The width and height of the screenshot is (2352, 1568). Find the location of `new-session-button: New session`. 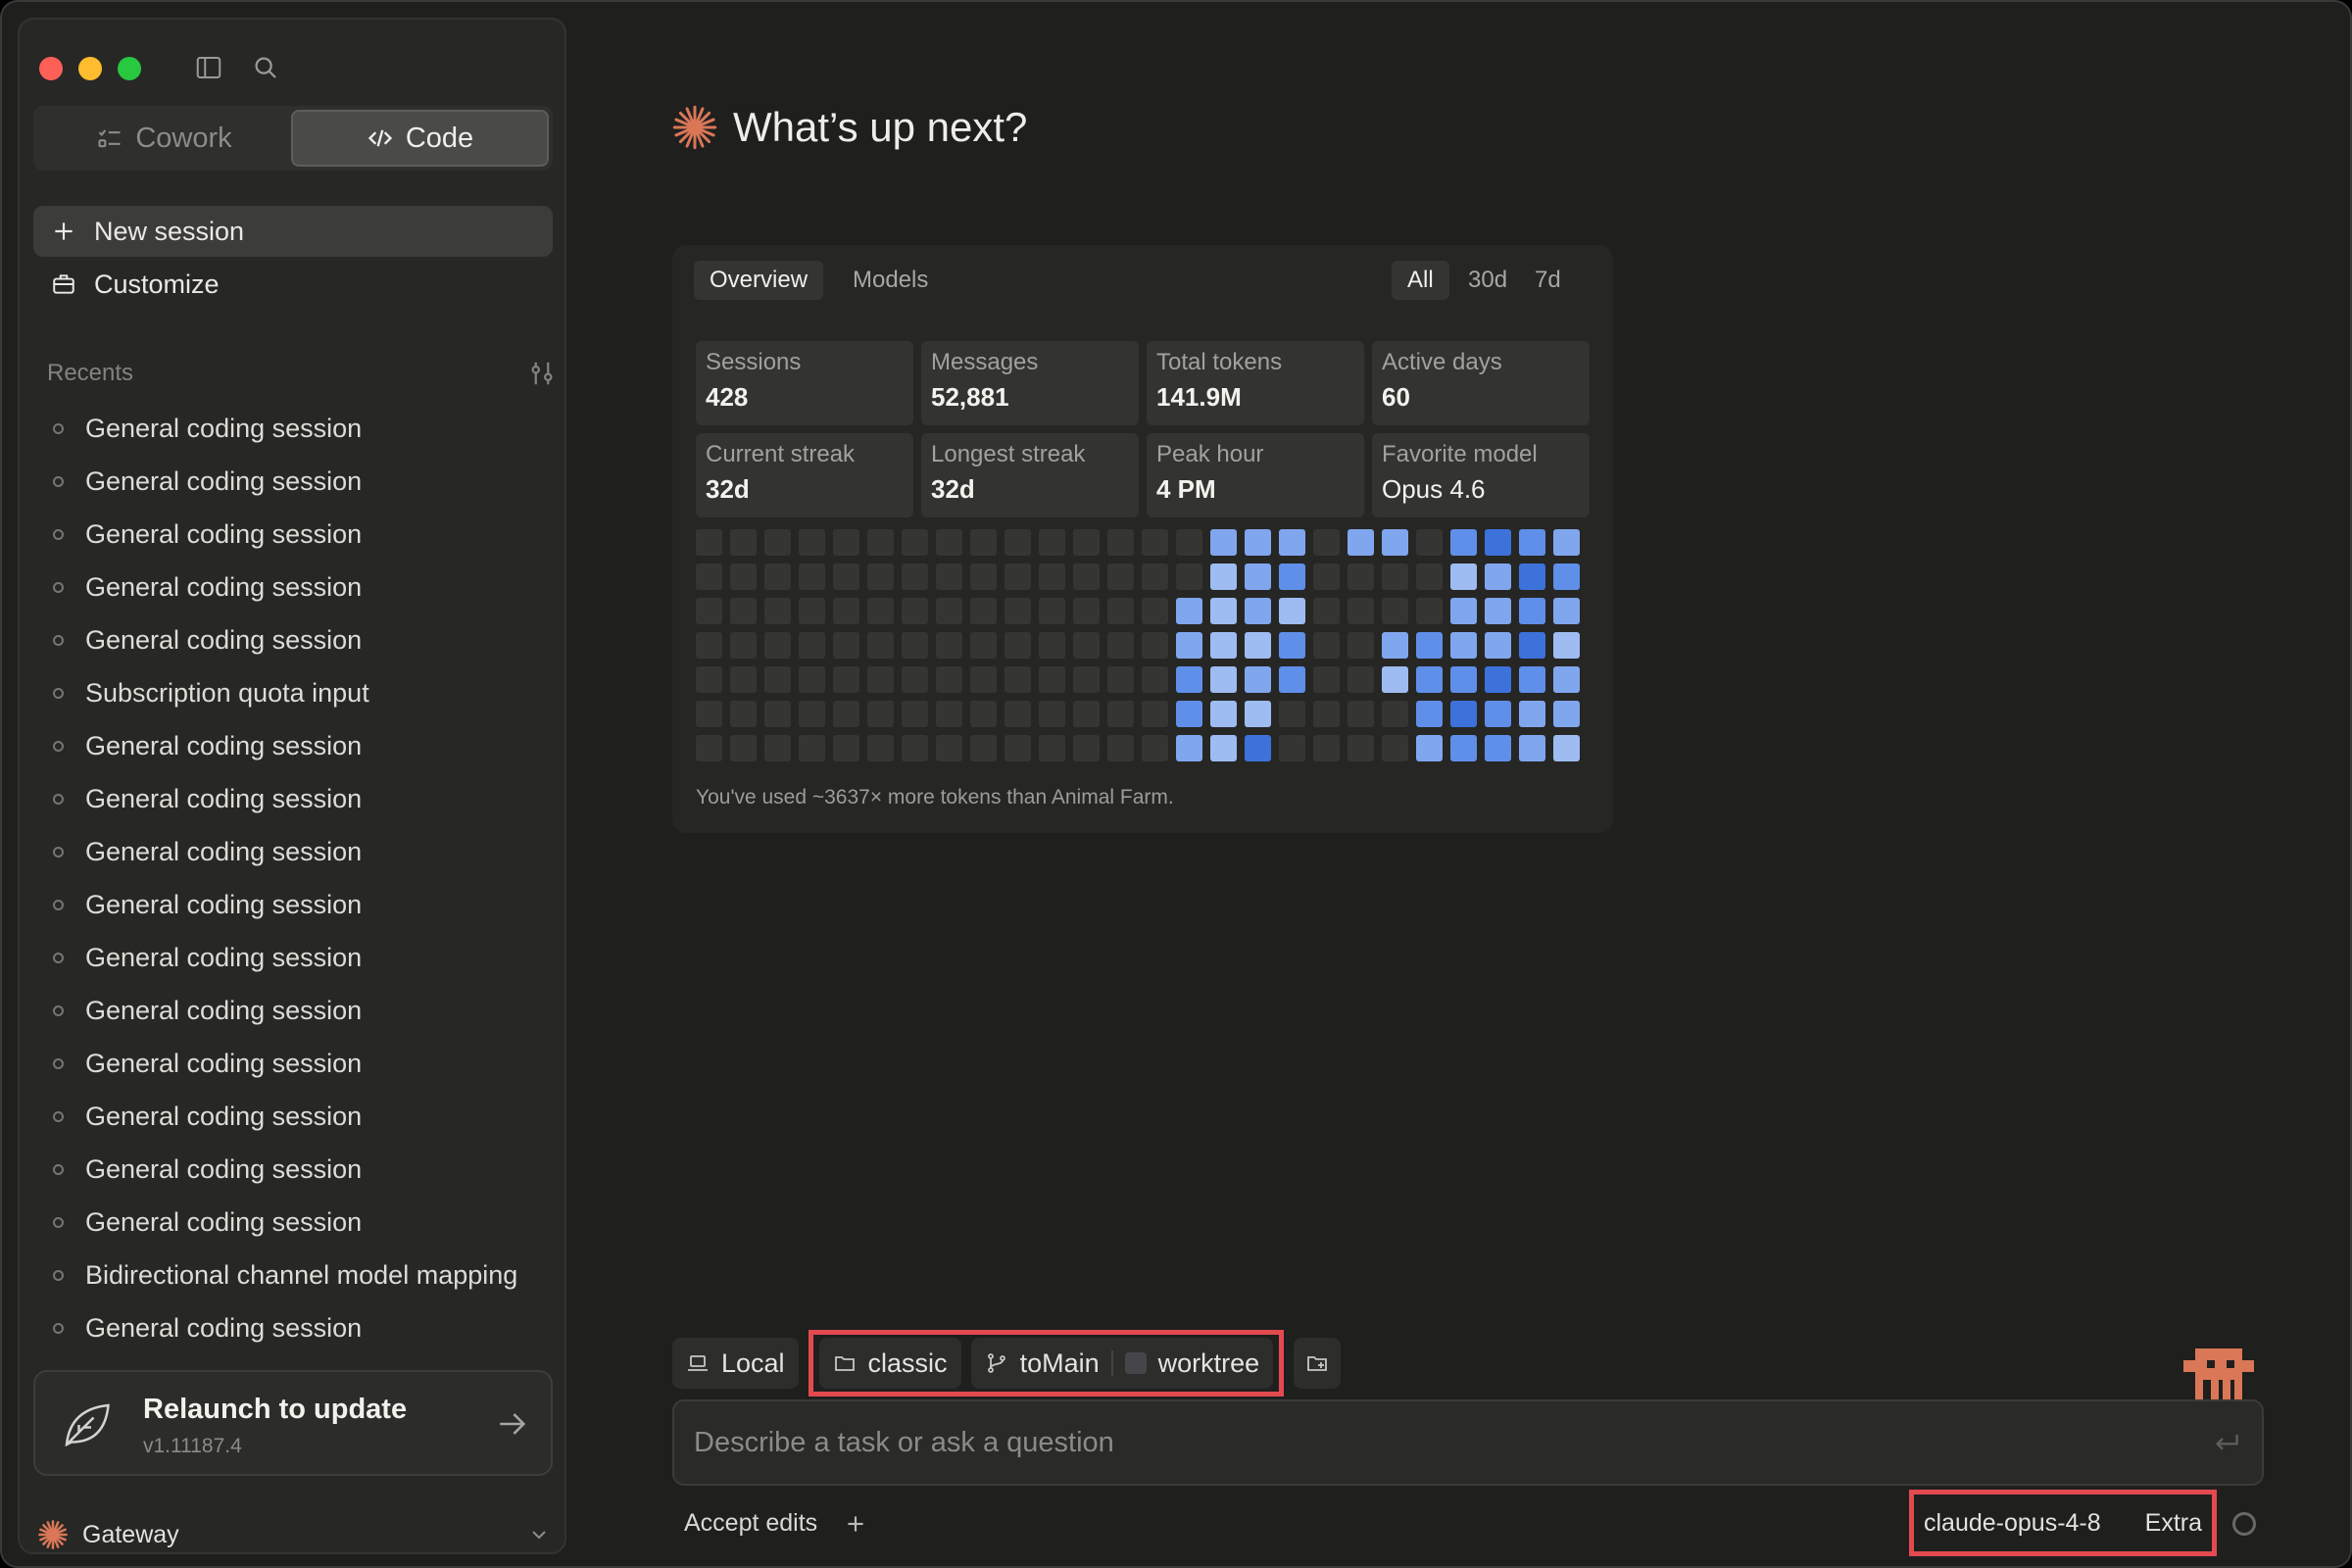

new-session-button: New session is located at coordinates (293, 231).